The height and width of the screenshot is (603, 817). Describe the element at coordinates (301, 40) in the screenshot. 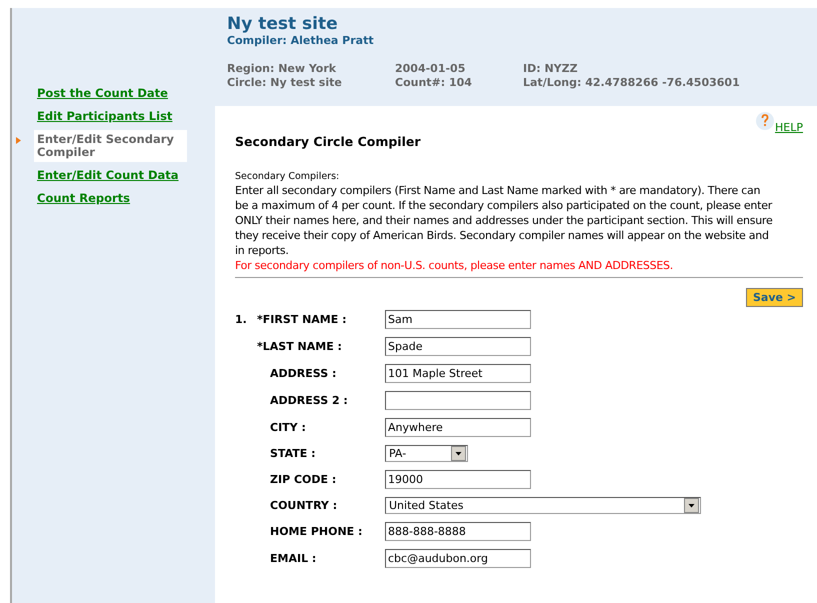

I see `compiler-name: Compiler: Alethea Pratt` at that location.